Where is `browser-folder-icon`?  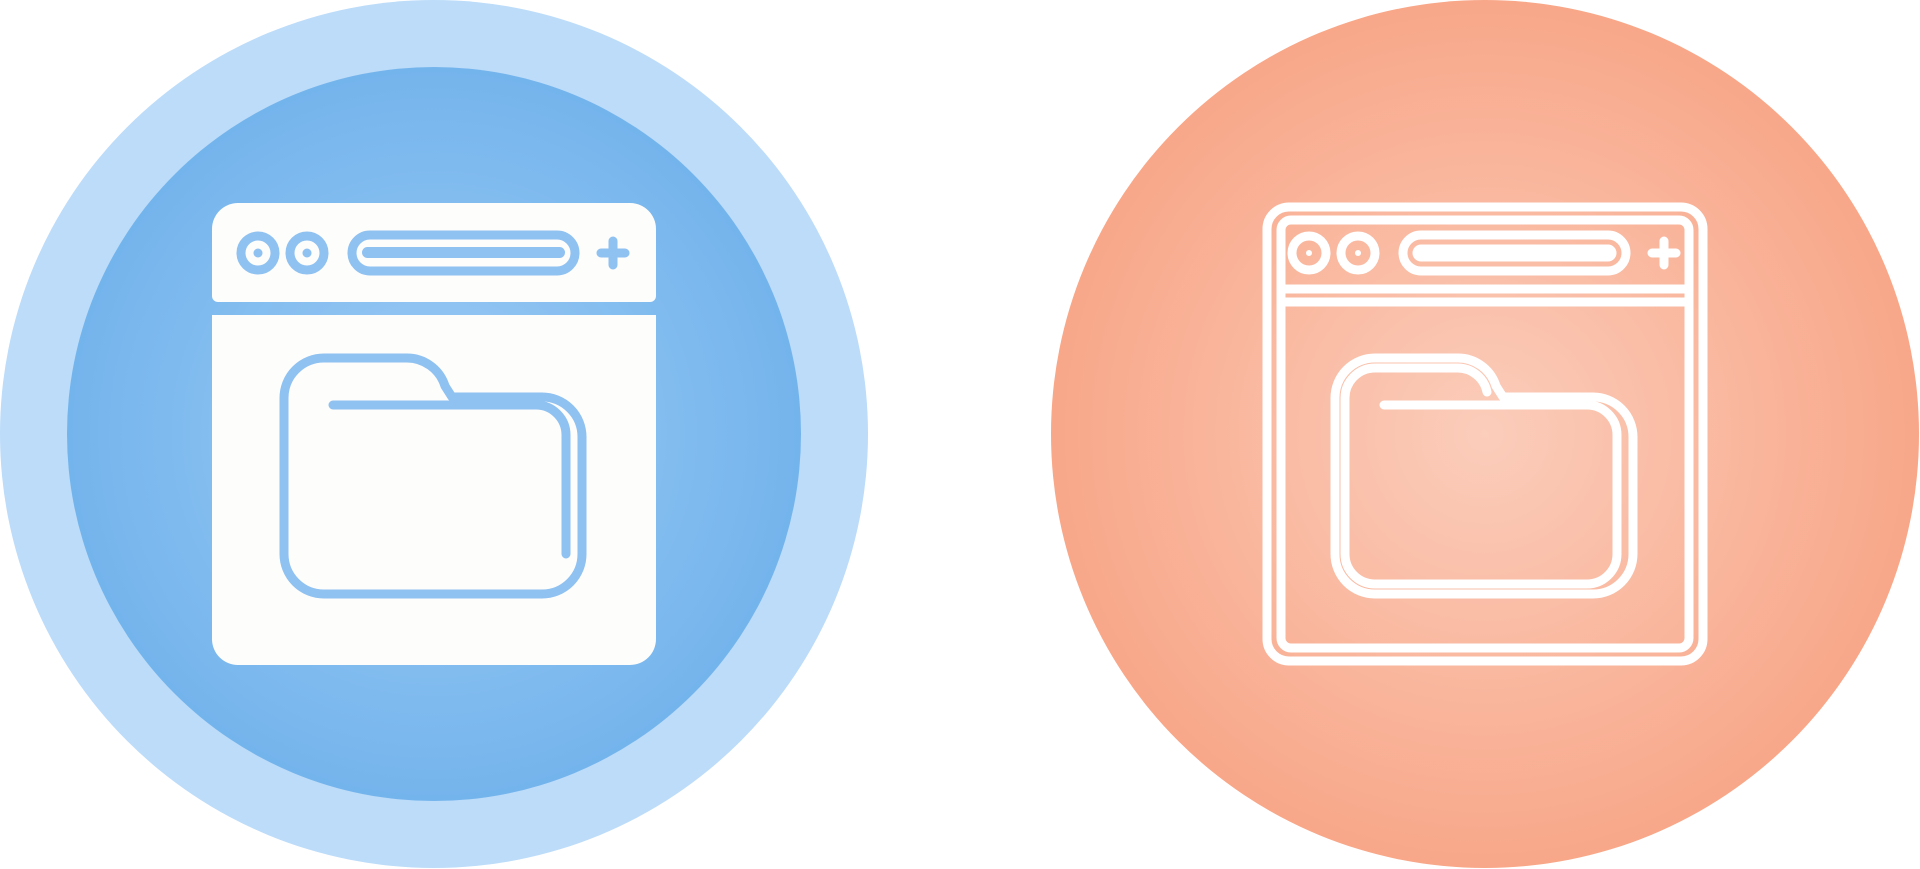
browser-folder-icon is located at coordinates (434, 434).